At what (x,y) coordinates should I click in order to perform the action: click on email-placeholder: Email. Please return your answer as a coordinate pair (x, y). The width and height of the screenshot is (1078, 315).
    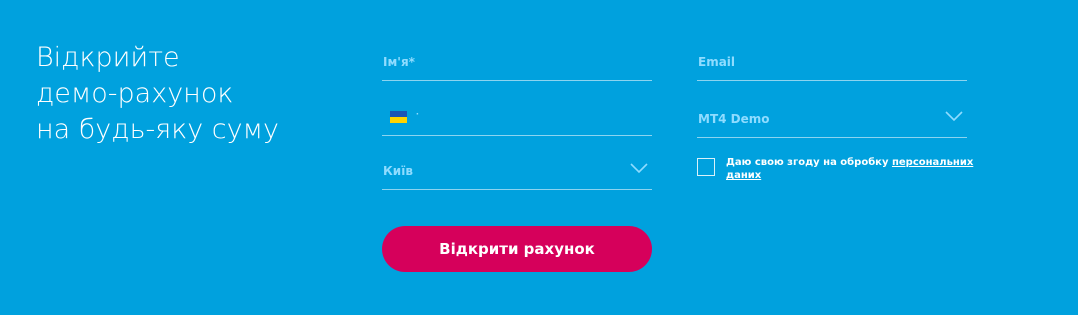
    Looking at the image, I should click on (717, 62).